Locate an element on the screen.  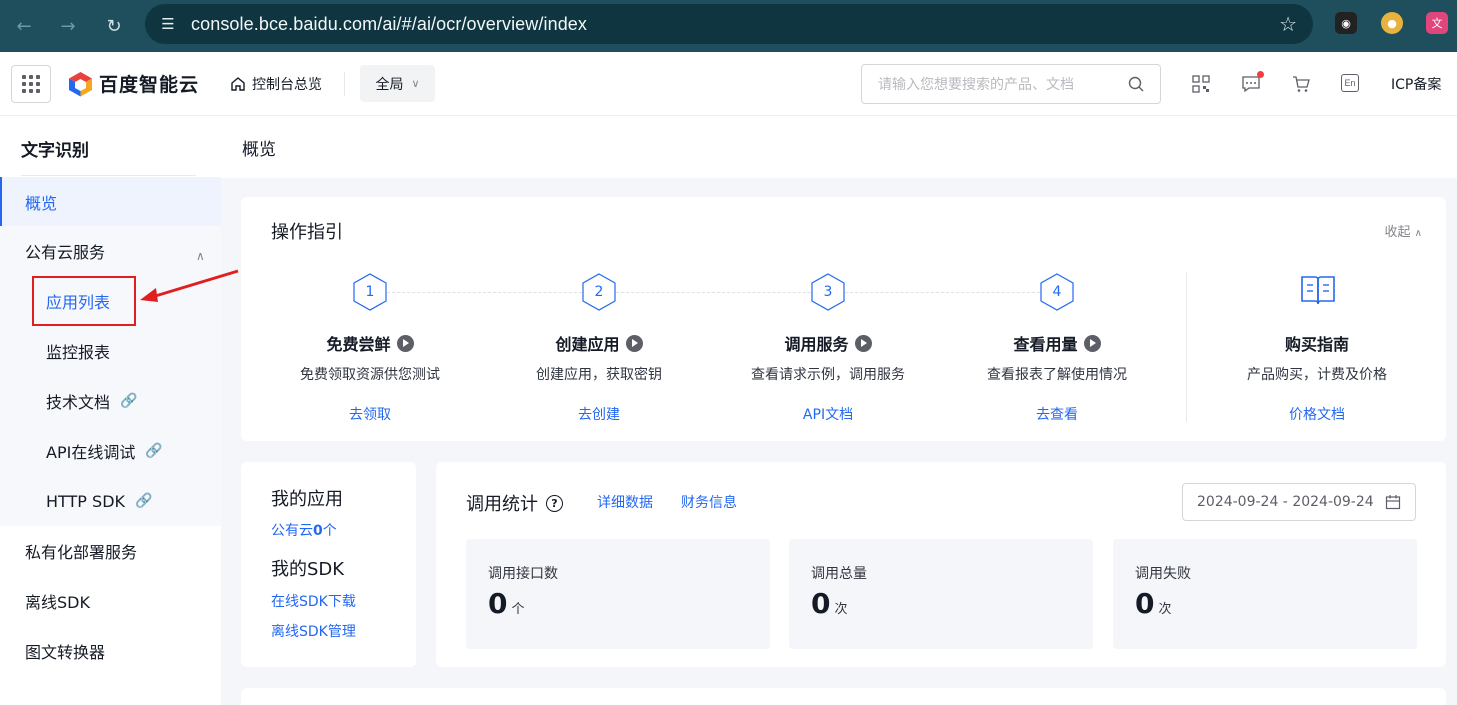
help-icon: ? is located at coordinates (554, 503).